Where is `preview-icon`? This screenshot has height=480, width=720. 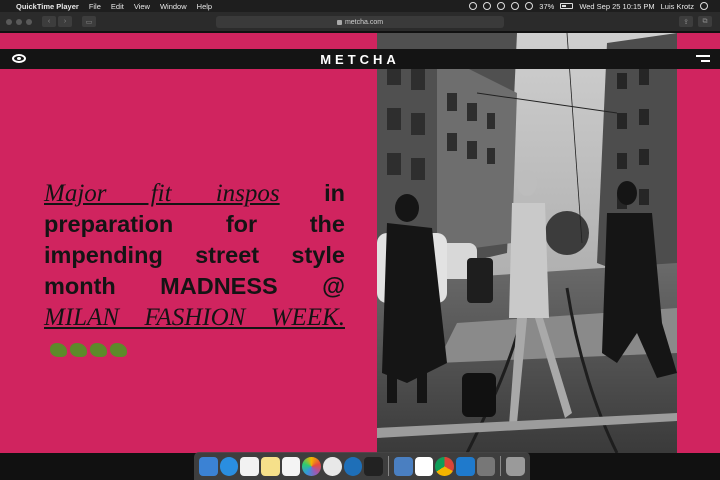
preview-icon is located at coordinates (403, 466).